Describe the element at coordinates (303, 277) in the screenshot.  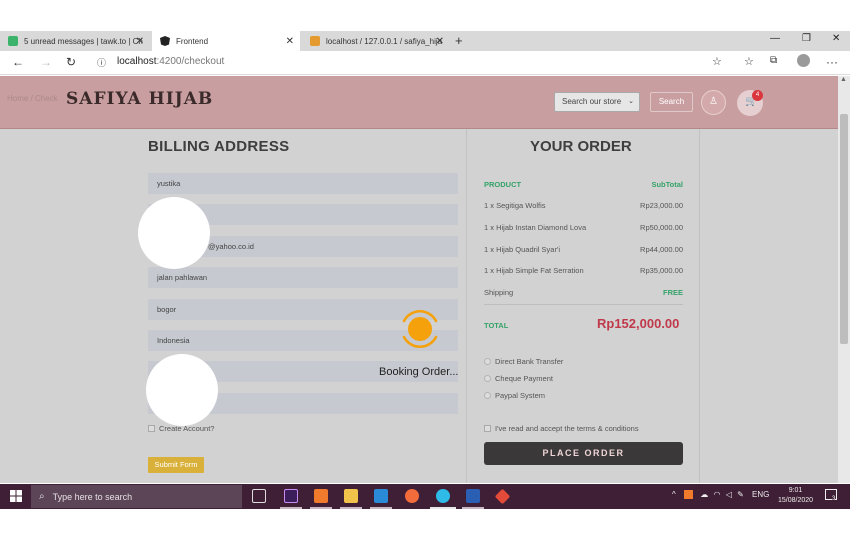
I see `address-field: jalan pahlawan` at that location.